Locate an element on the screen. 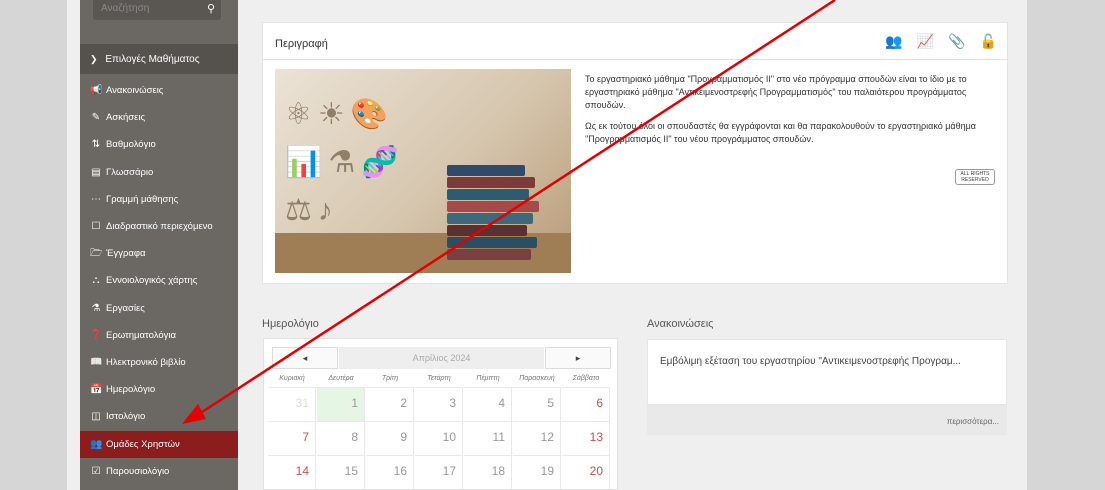 This screenshot has height=490, width=1105. calendar-day-cell: 14 is located at coordinates (292, 472).